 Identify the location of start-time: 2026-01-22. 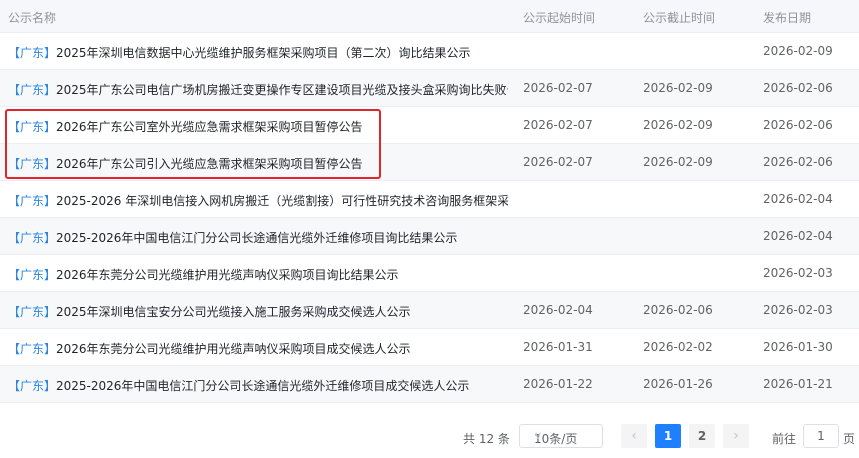
(558, 384).